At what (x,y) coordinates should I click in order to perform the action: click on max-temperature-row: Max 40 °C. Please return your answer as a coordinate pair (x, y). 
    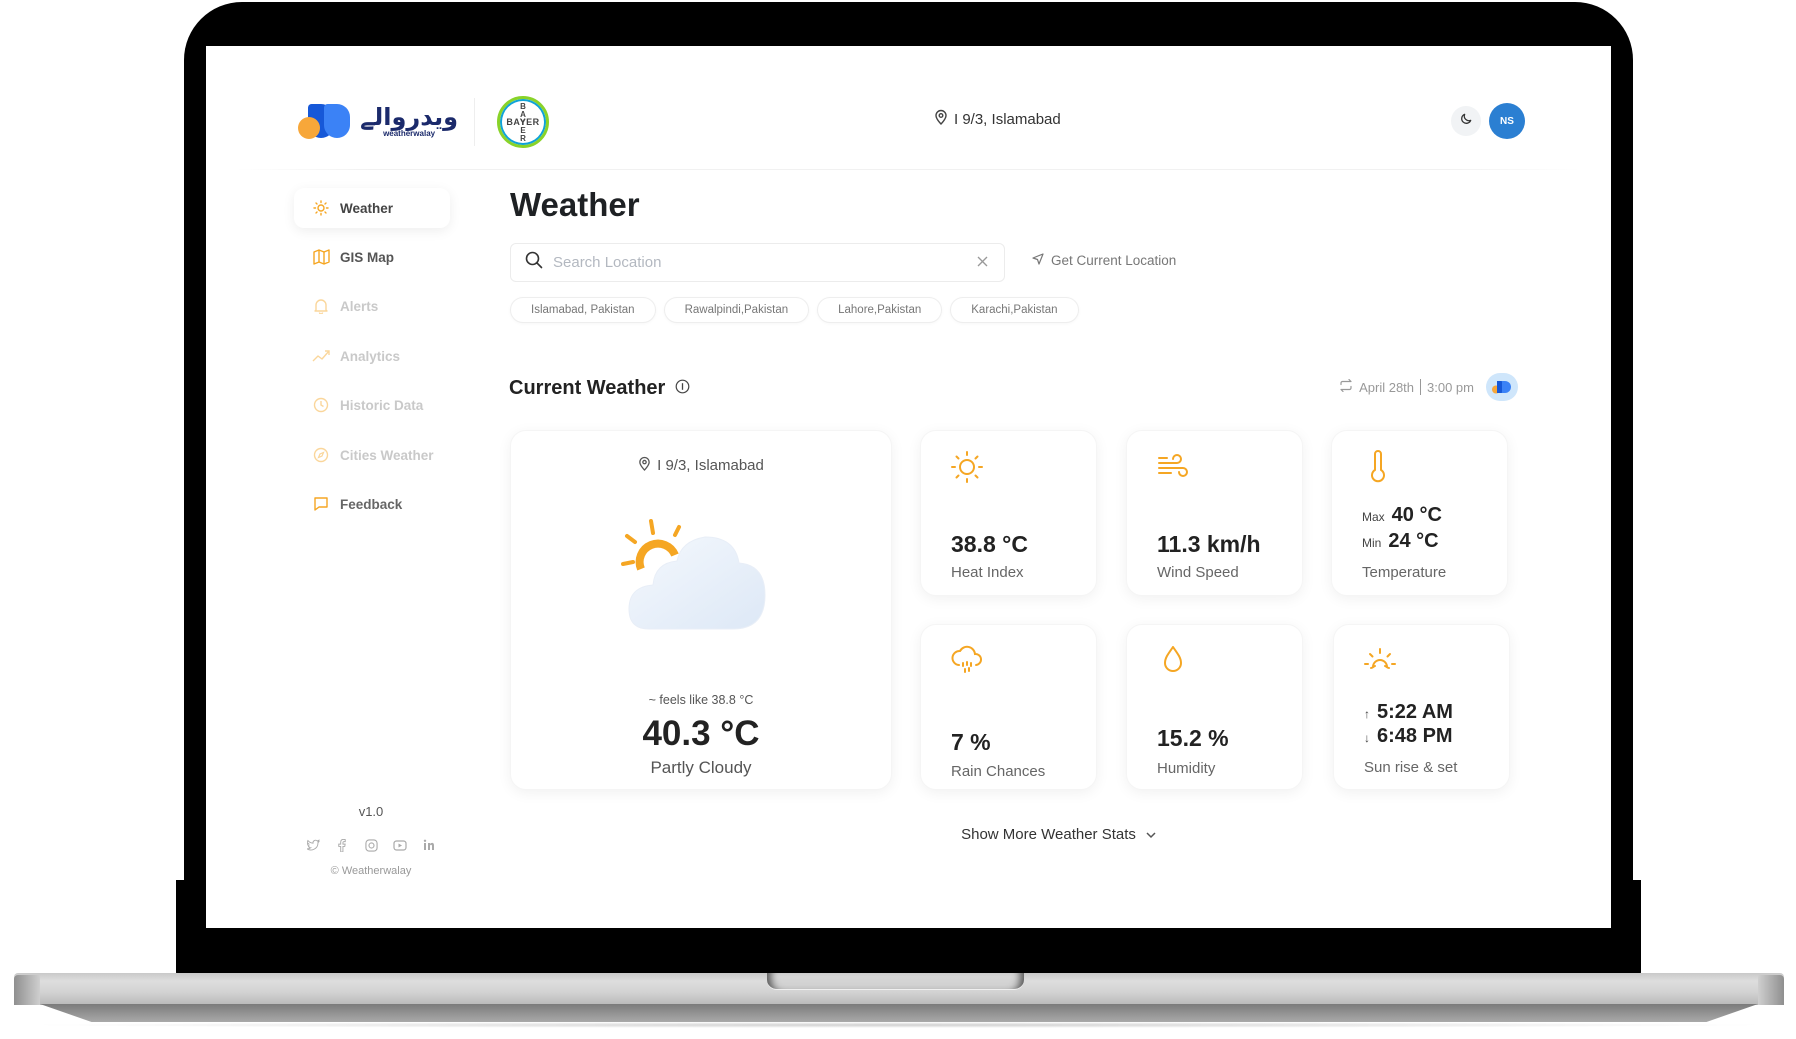
    Looking at the image, I should click on (1402, 515).